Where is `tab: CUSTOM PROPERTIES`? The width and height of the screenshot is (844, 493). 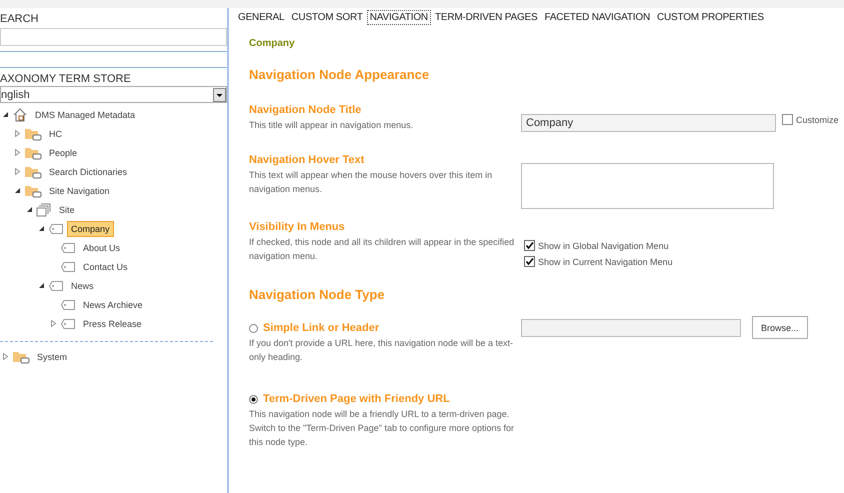
tab: CUSTOM PROPERTIES is located at coordinates (710, 17).